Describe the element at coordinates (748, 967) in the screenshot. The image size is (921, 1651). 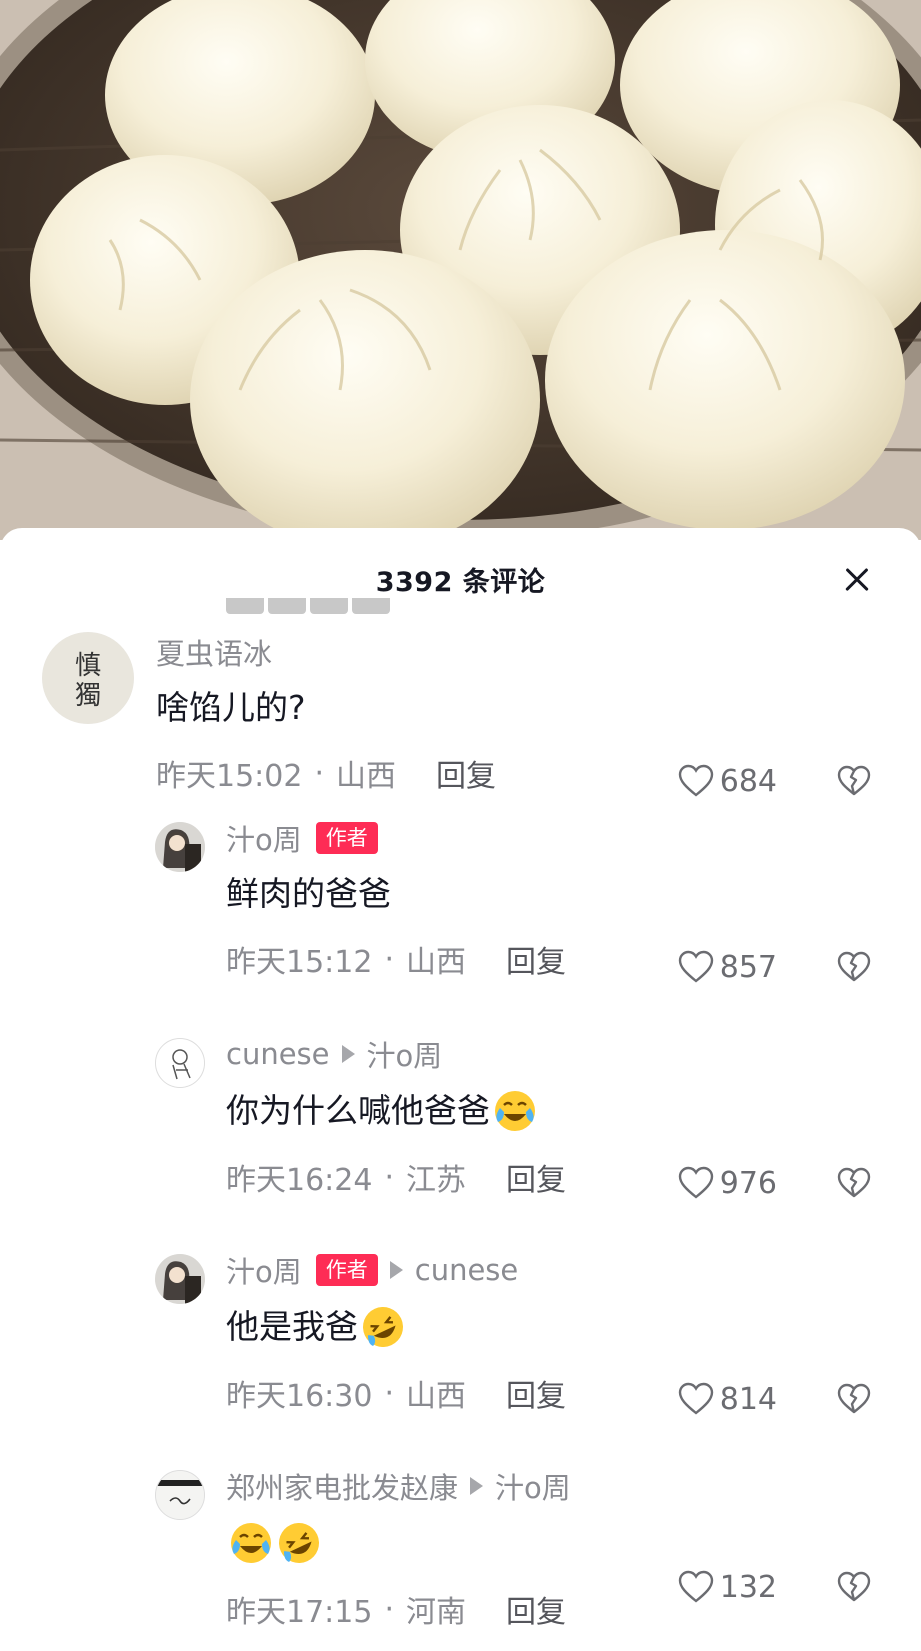
I see `like-count: 857` at that location.